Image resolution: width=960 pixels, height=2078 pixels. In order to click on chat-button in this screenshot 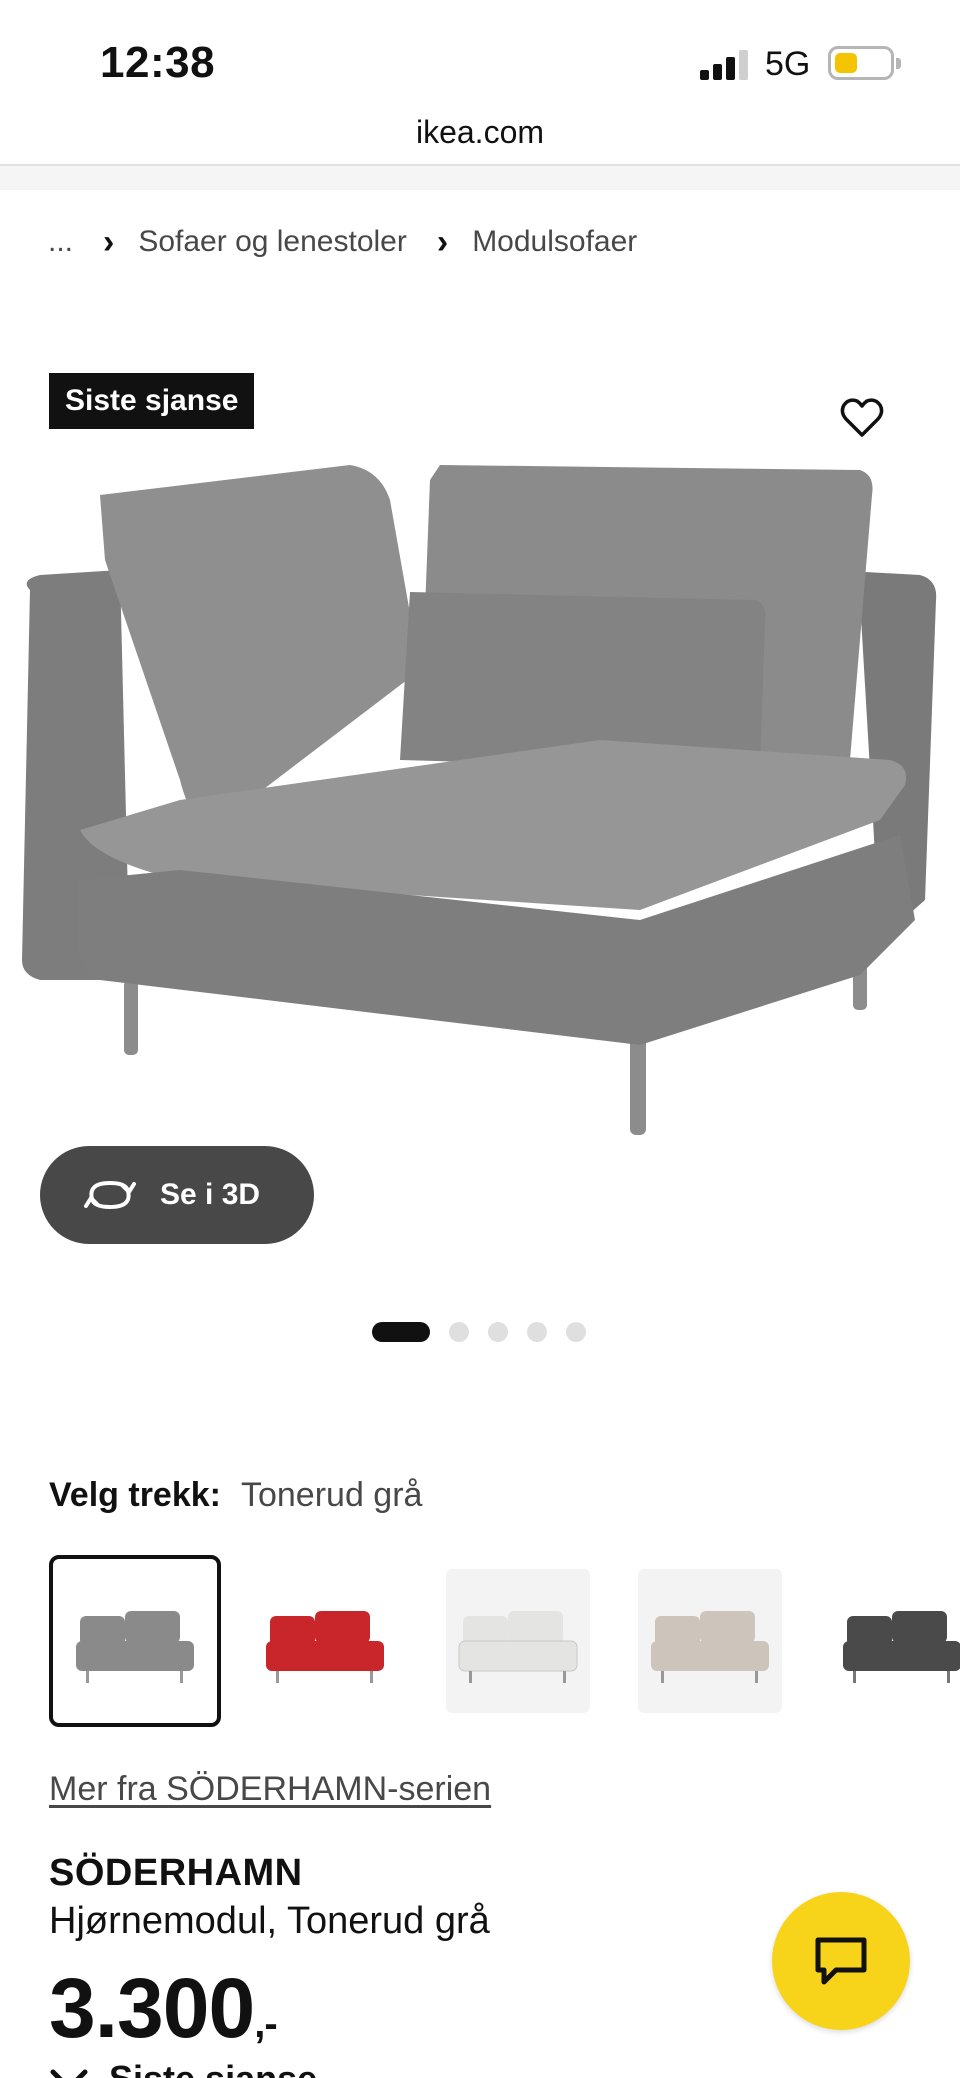, I will do `click(841, 1961)`.